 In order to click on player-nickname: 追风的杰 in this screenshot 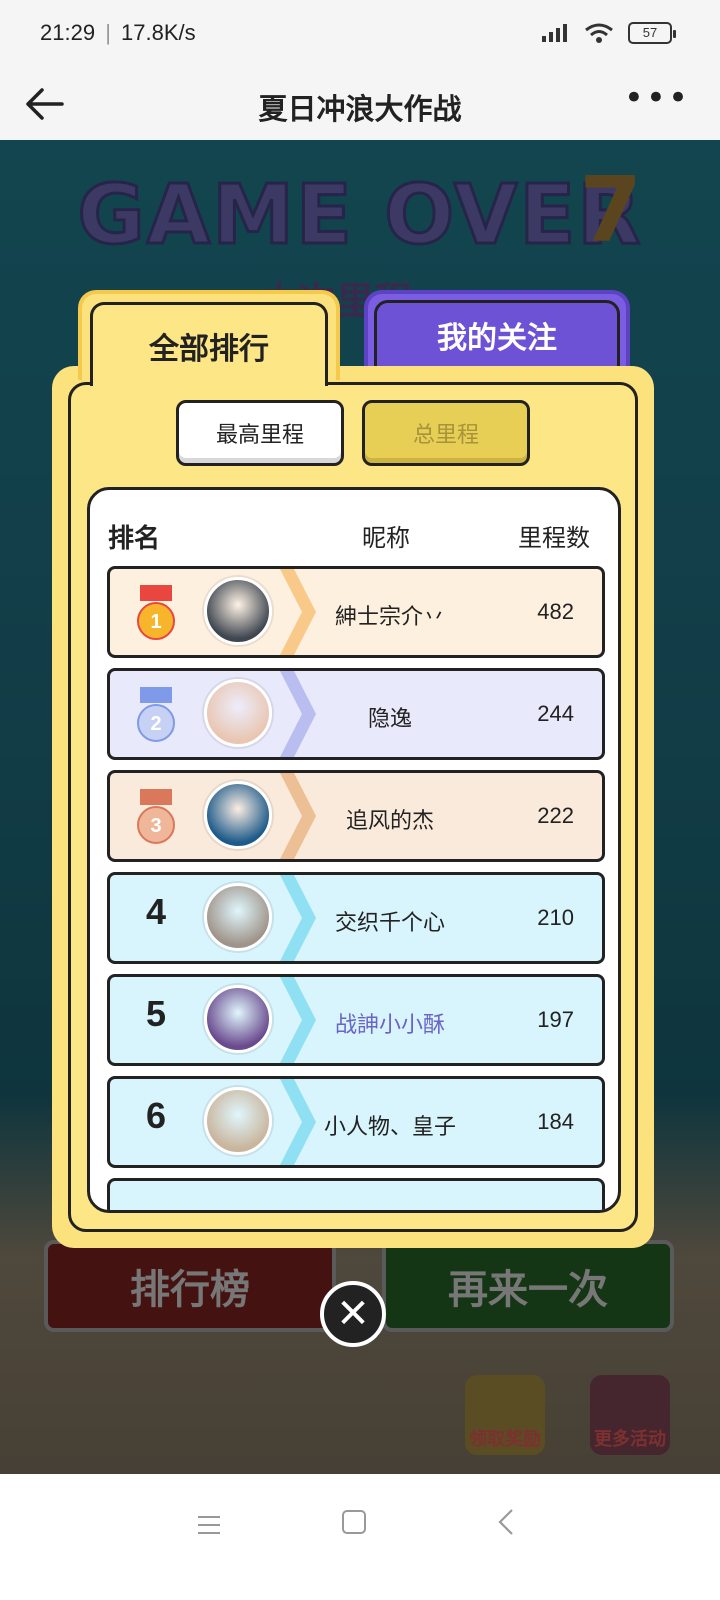, I will do `click(389, 821)`.